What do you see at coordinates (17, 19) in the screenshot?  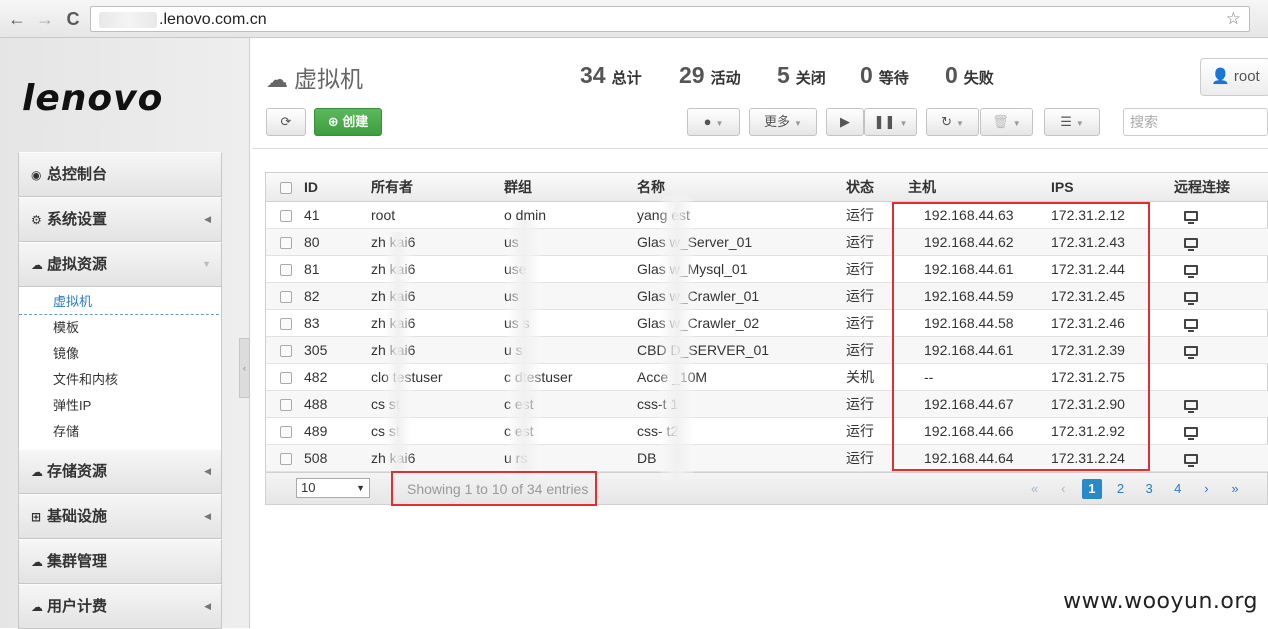 I see `back-icon: ←` at bounding box center [17, 19].